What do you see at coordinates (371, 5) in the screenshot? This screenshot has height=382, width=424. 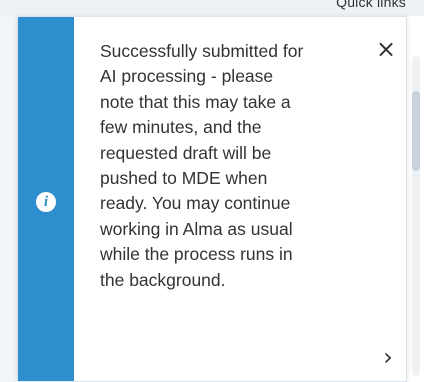 I see `quick-links-label: Quick links` at bounding box center [371, 5].